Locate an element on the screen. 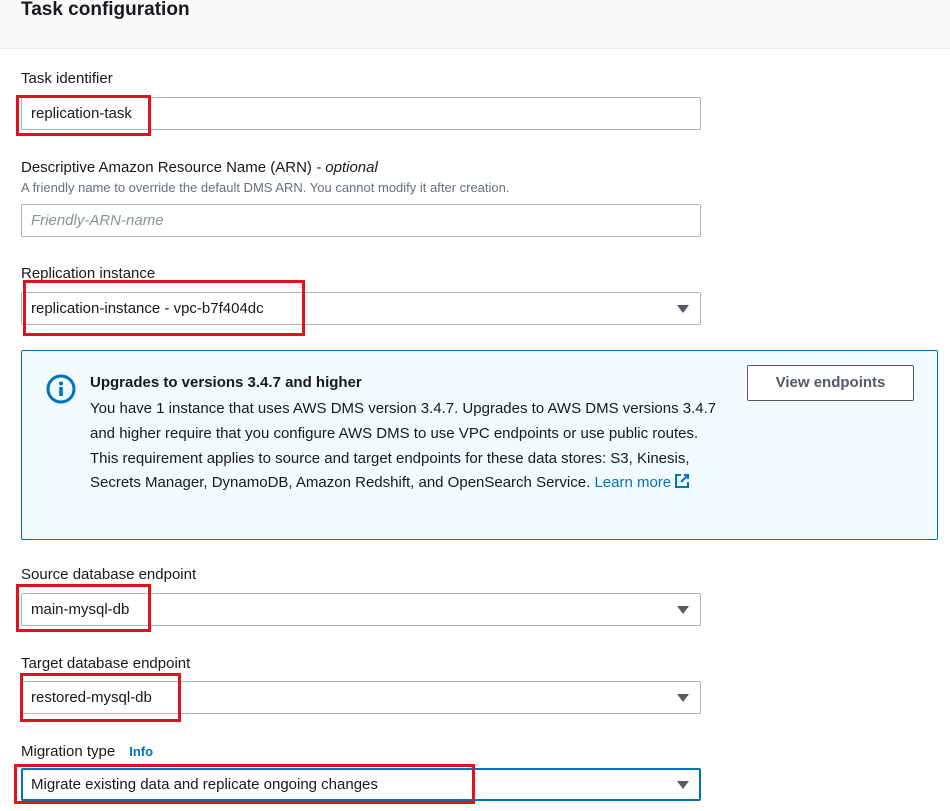 Image resolution: width=950 pixels, height=811 pixels. target-endpoint-value: restored-mysql-db is located at coordinates (91, 697).